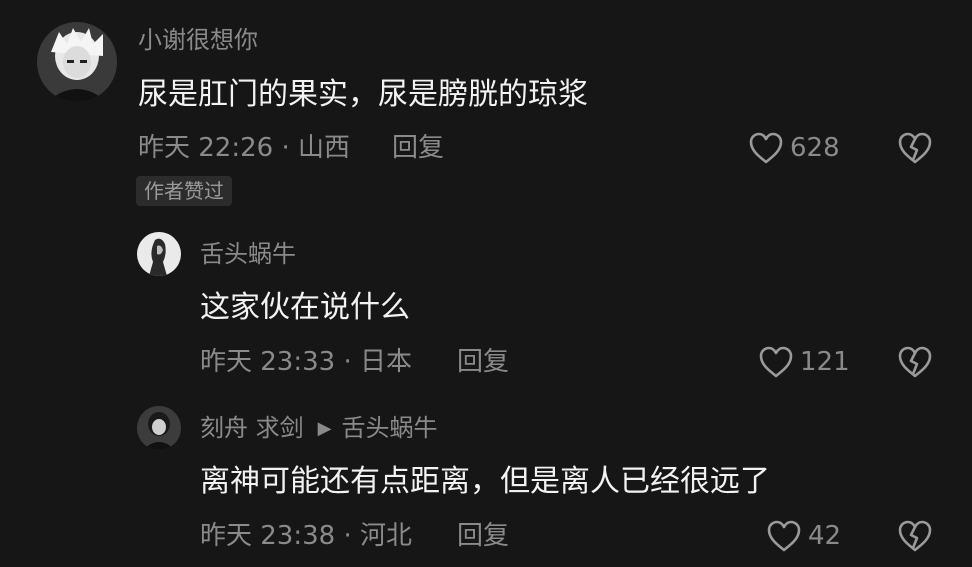 Image resolution: width=972 pixels, height=567 pixels. What do you see at coordinates (815, 148) in the screenshot?
I see `like-count: 628` at bounding box center [815, 148].